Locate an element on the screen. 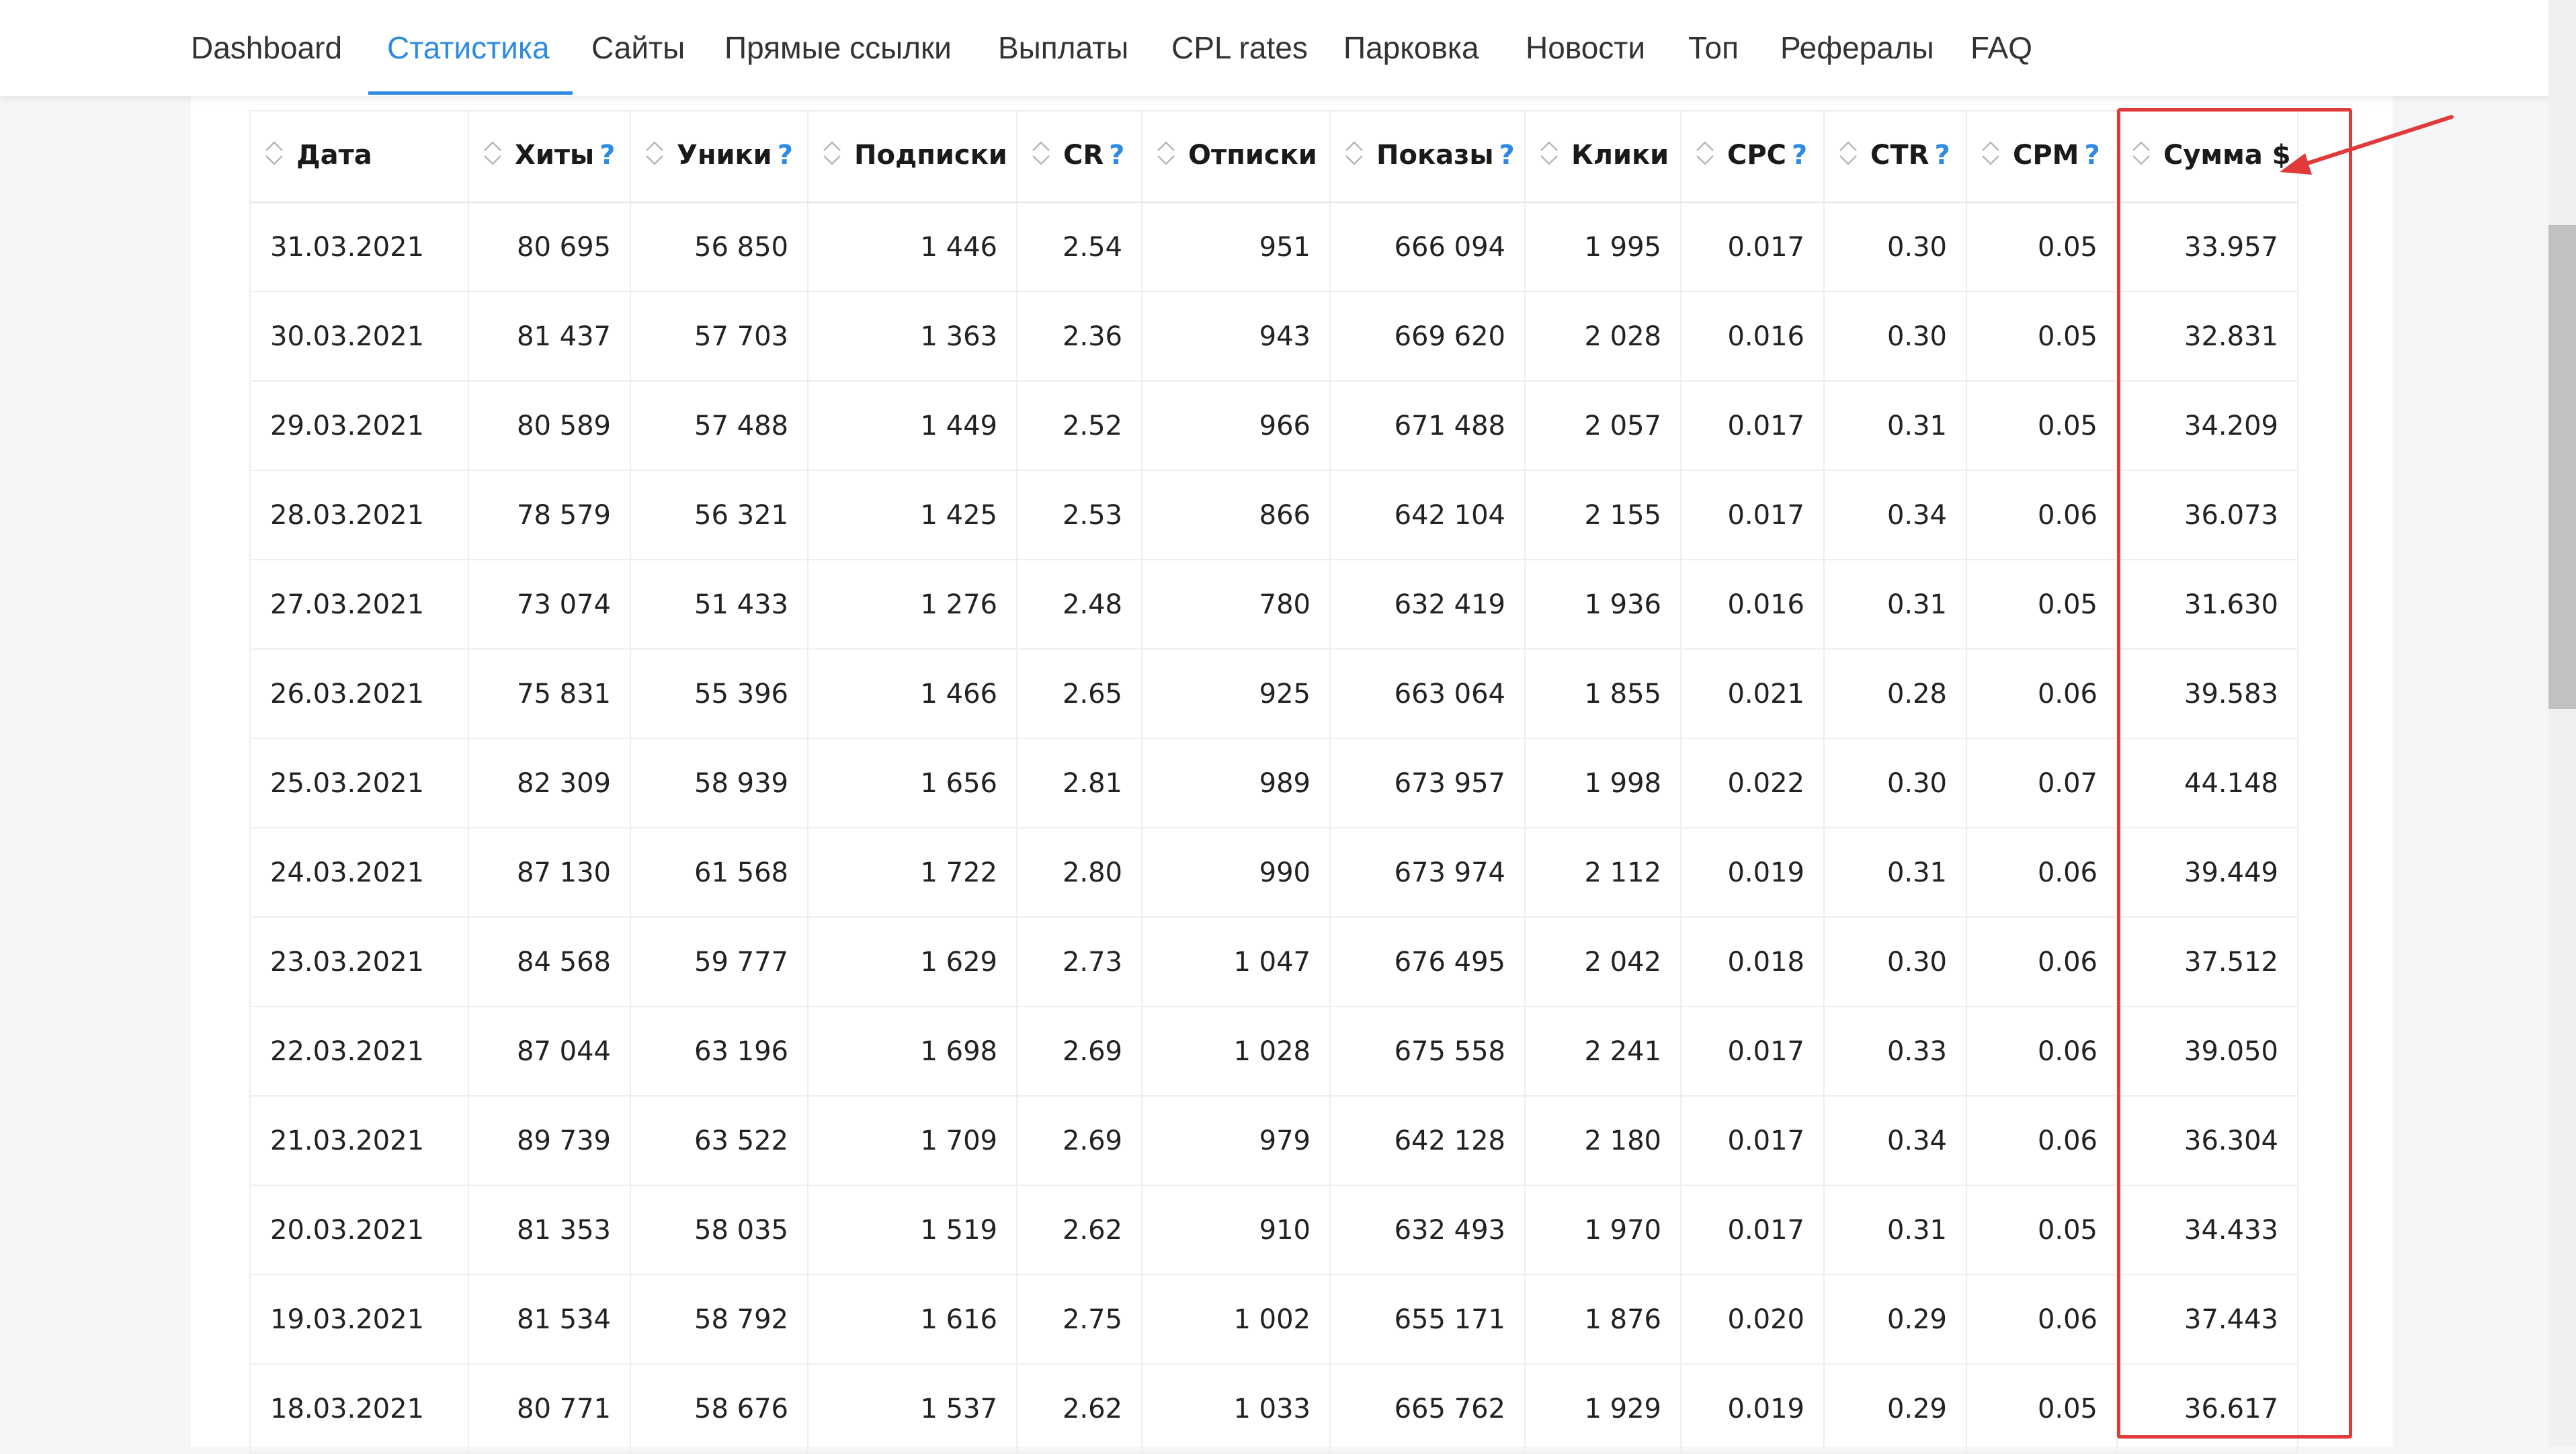 This screenshot has height=1454, width=2576. column-header-uniques: Уники? is located at coordinates (719, 156).